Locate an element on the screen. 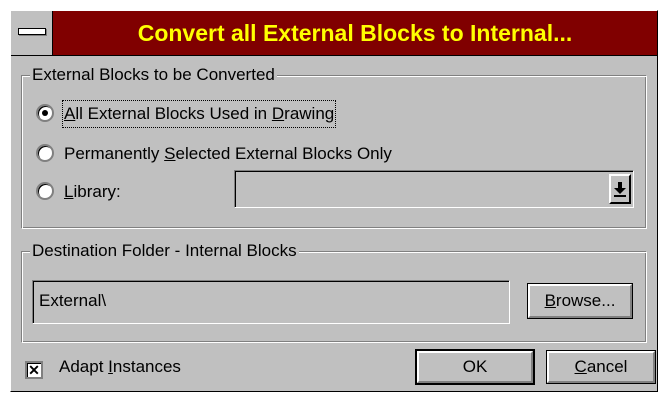 This screenshot has height=398, width=670. destination-folder-legend: Destination Folder - Internal Blocks is located at coordinates (164, 251).